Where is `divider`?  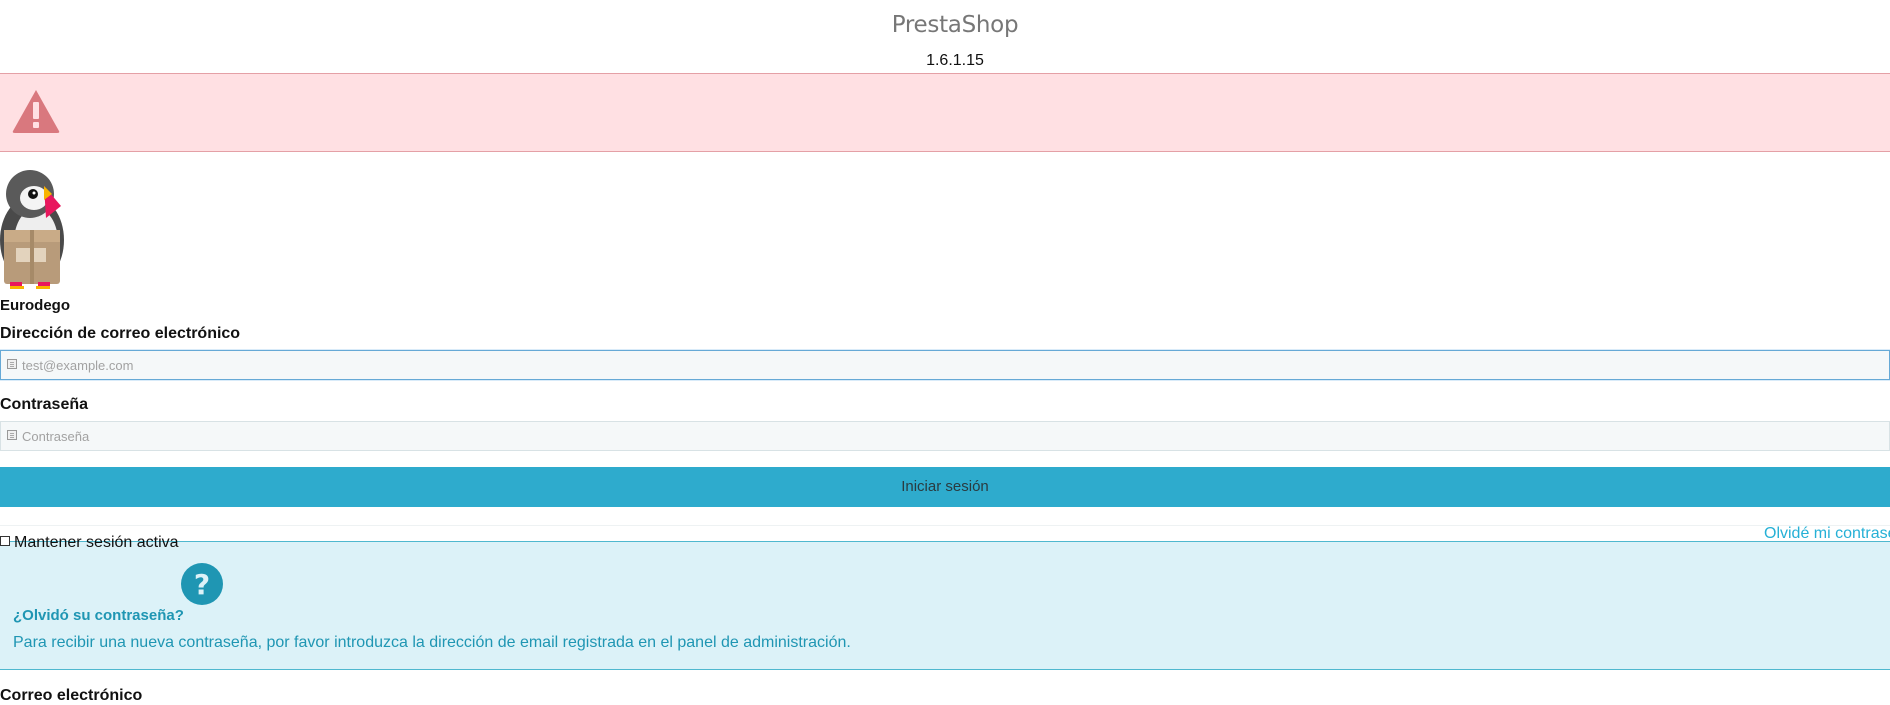 divider is located at coordinates (945, 525).